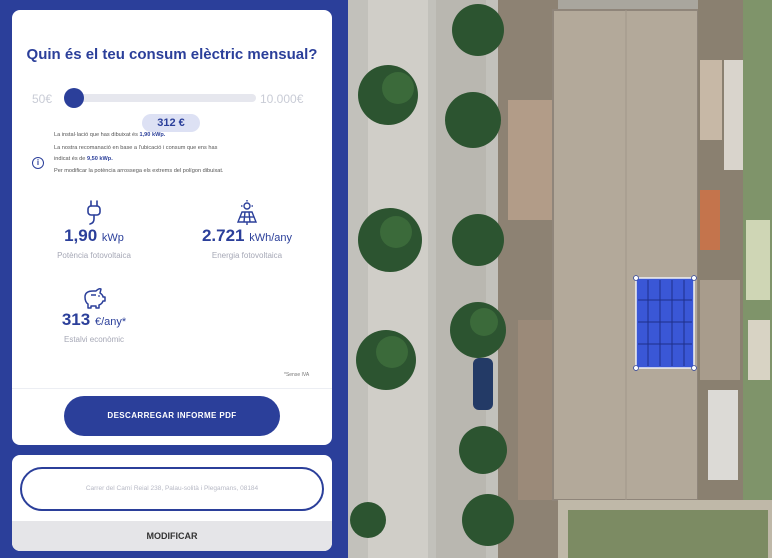 This screenshot has width=772, height=558. What do you see at coordinates (223, 235) in the screenshot?
I see `energy-number: 2.721` at bounding box center [223, 235].